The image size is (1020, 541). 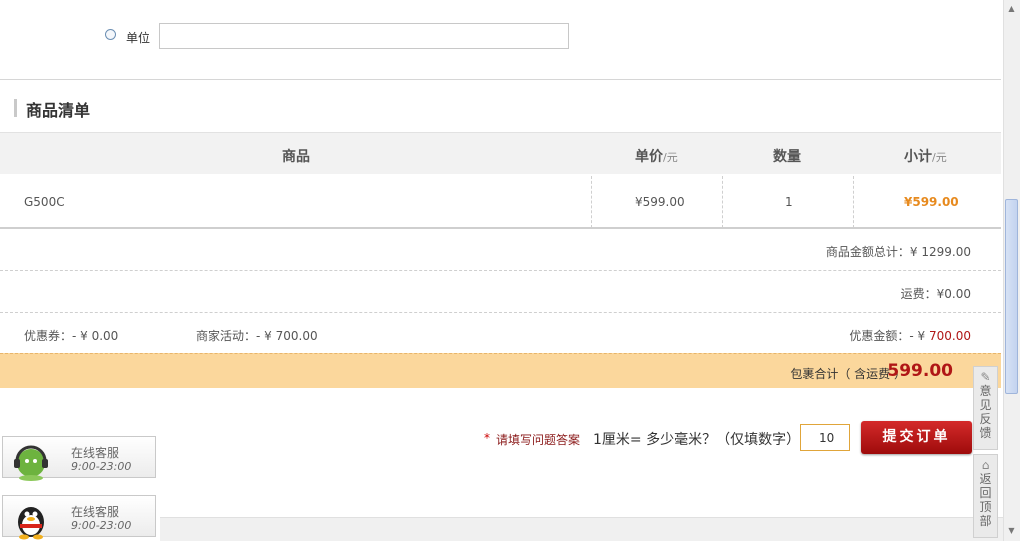 I want to click on product-subtotal: ¥599.00, so click(x=931, y=202).